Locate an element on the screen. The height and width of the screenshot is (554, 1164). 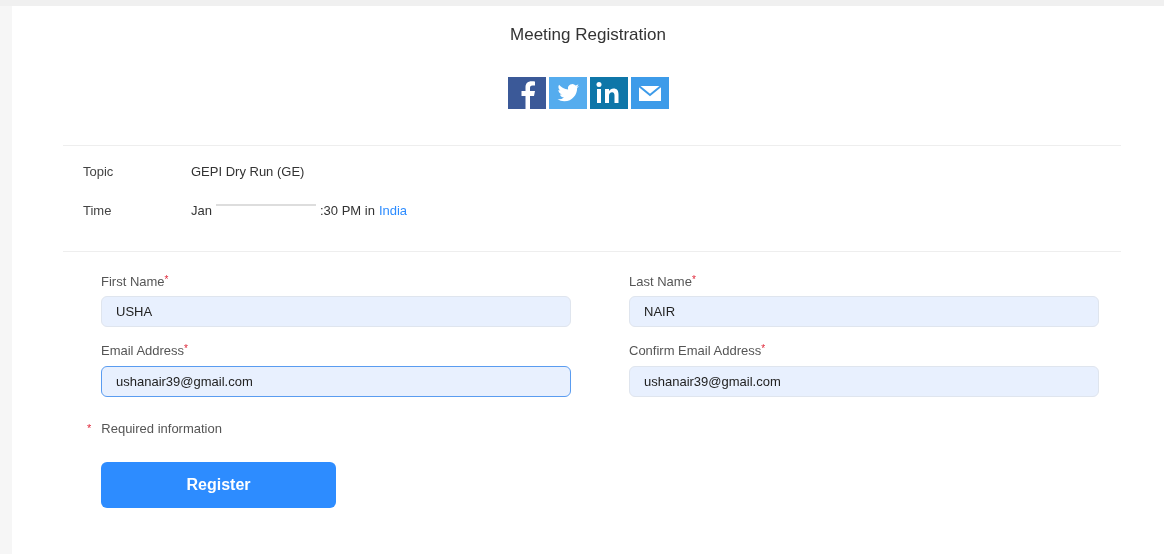
field-label: Last Name* is located at coordinates (663, 281).